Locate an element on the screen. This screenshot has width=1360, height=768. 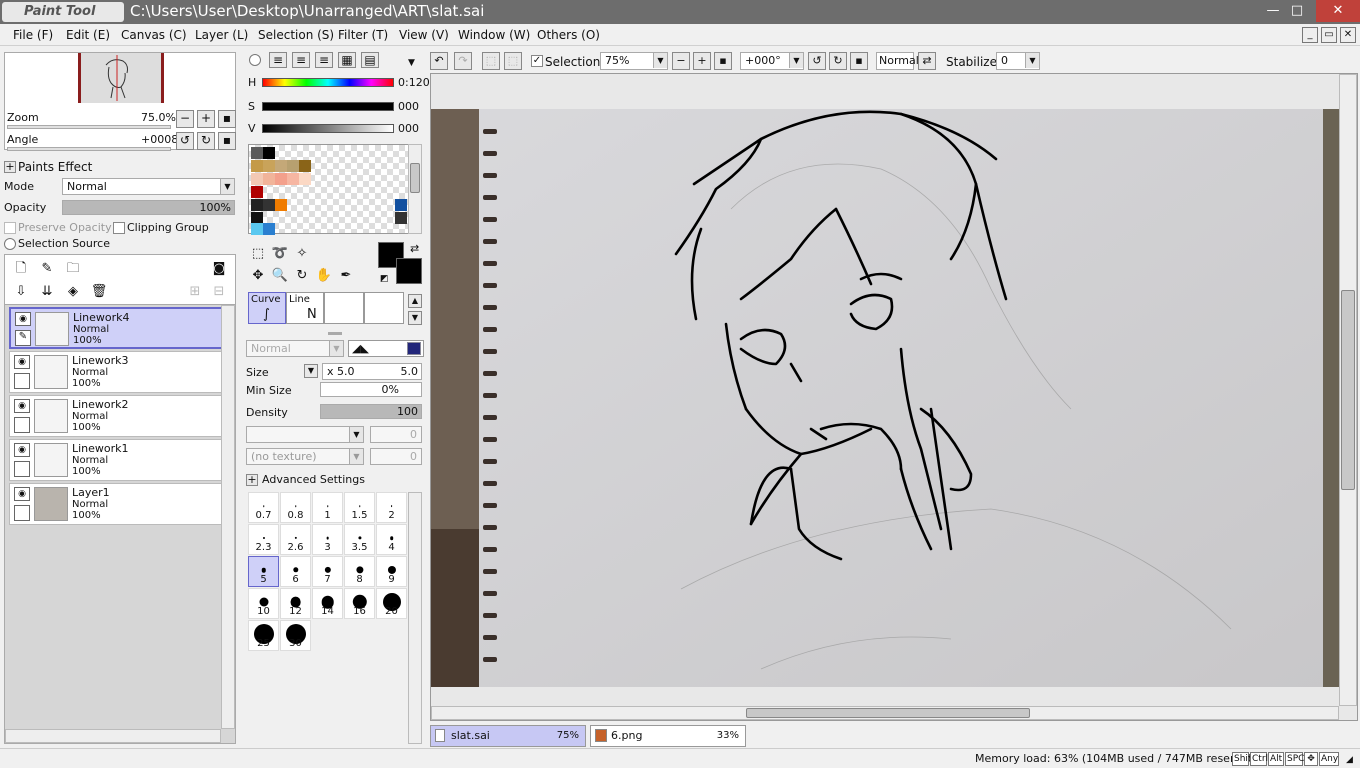
transfer-down-icon: ⇩ is located at coordinates (21, 292).